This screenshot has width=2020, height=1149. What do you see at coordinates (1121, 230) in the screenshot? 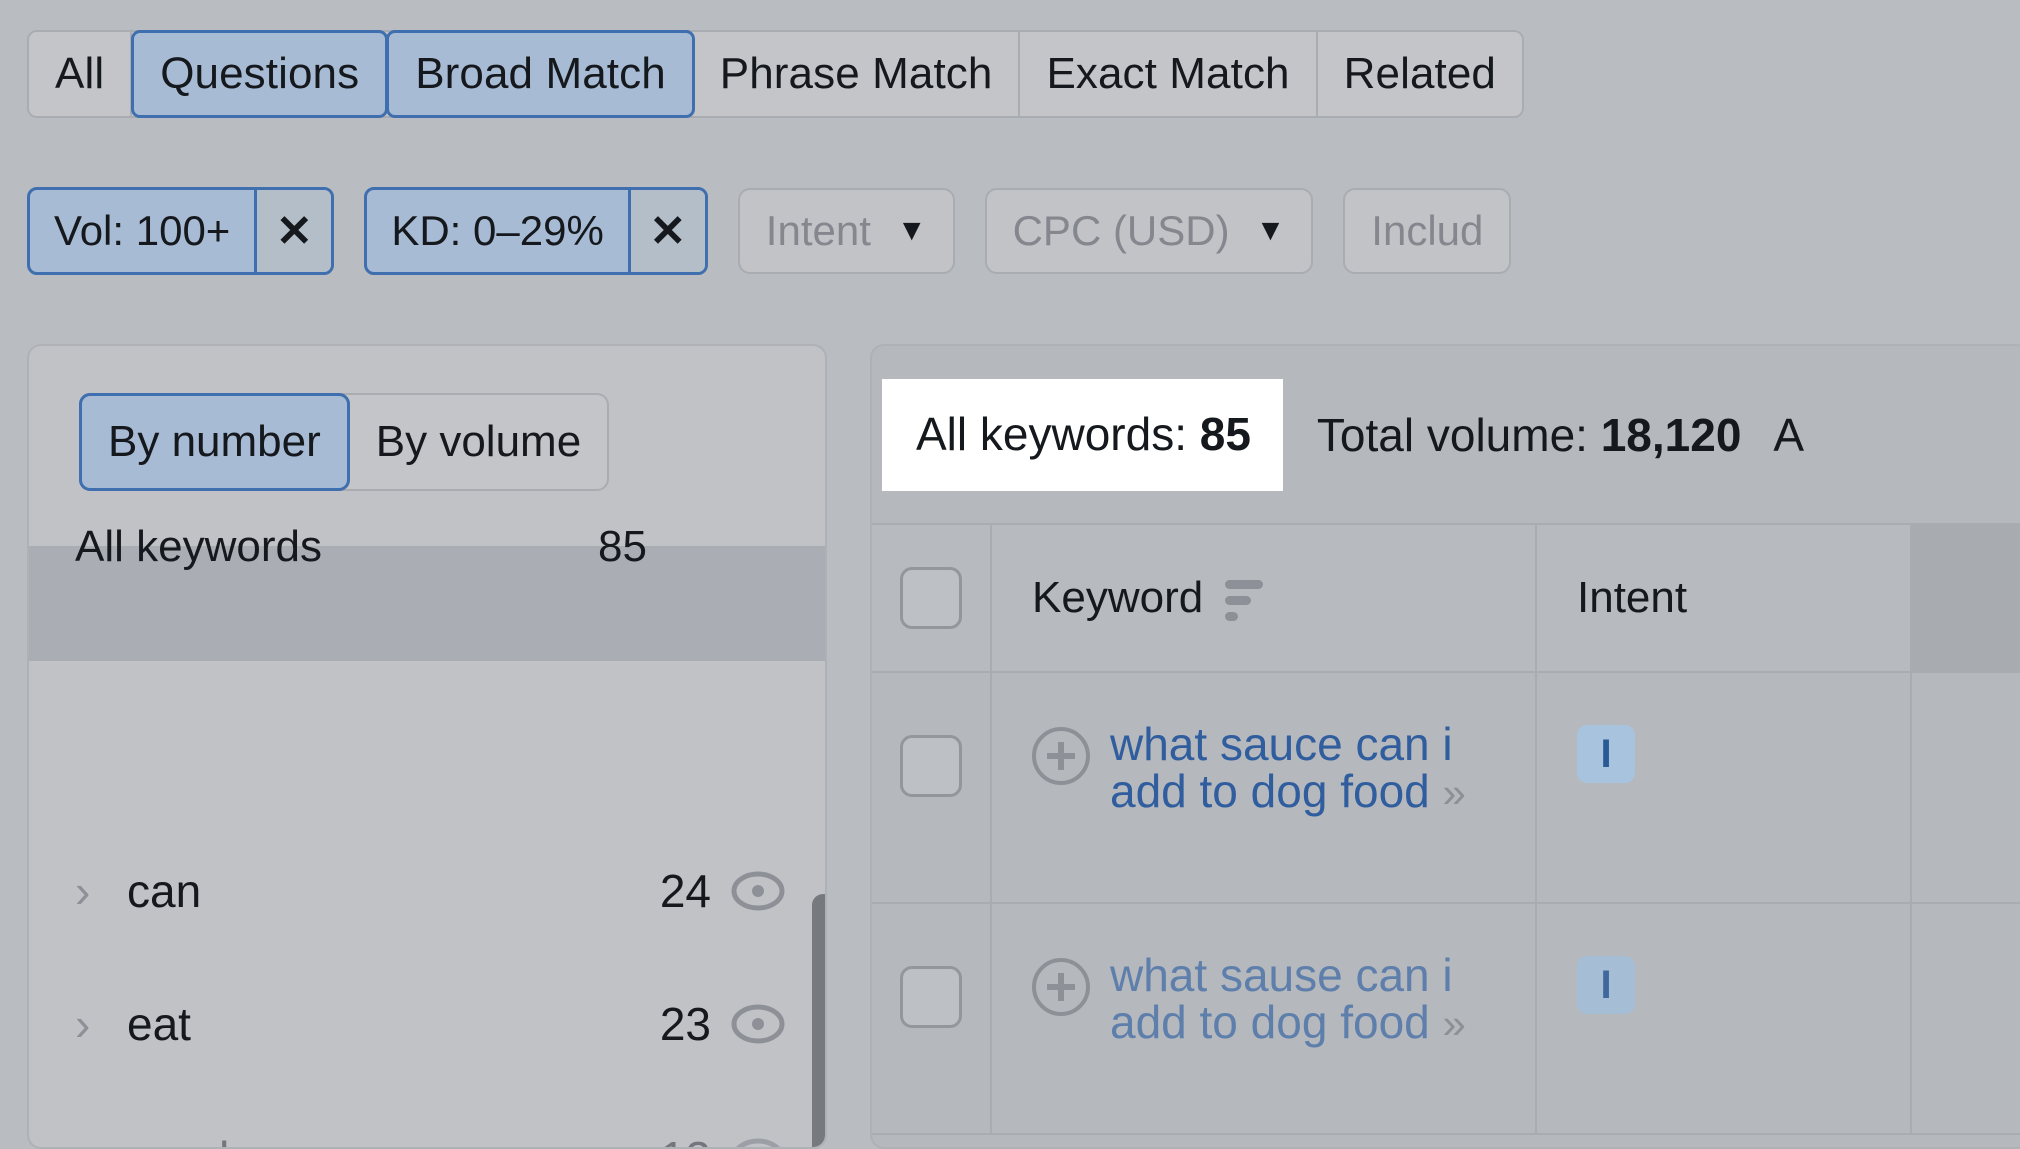
I see `filter-dropdown-cpc-label: CPC (USD)` at bounding box center [1121, 230].